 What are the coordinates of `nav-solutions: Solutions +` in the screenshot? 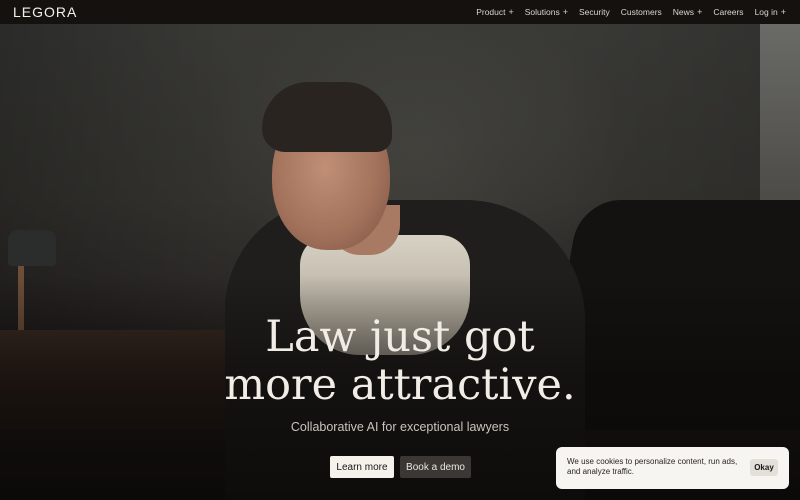 It's located at (546, 12).